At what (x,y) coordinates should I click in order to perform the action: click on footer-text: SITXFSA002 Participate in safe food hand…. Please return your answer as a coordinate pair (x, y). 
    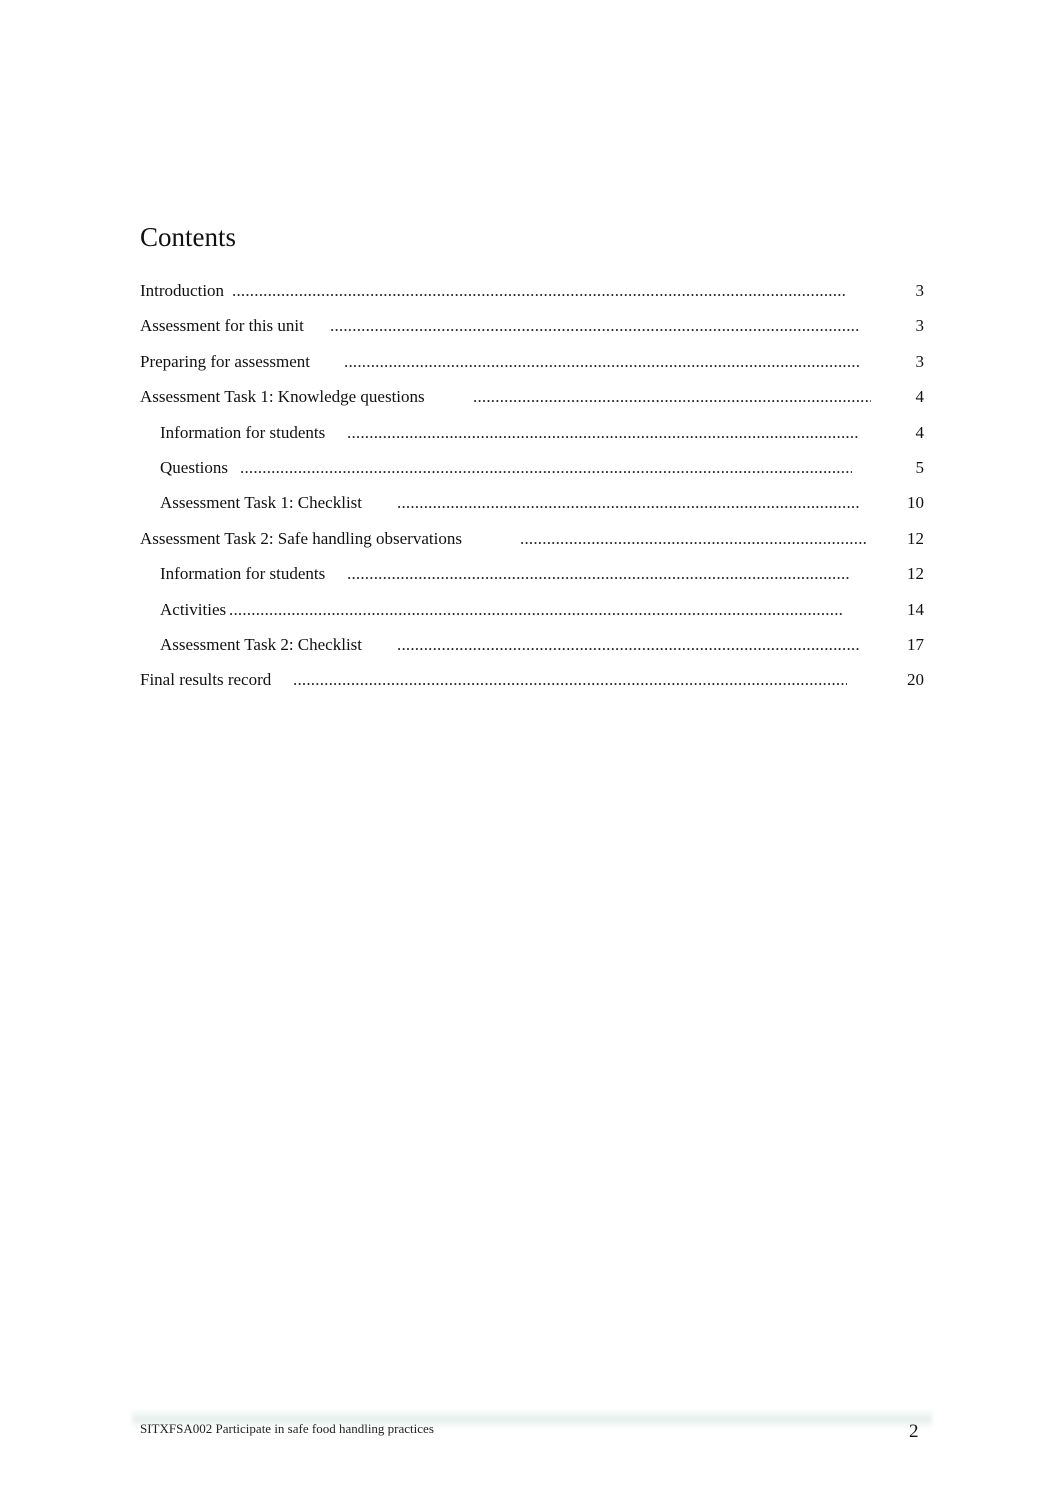
    Looking at the image, I should click on (287, 1428).